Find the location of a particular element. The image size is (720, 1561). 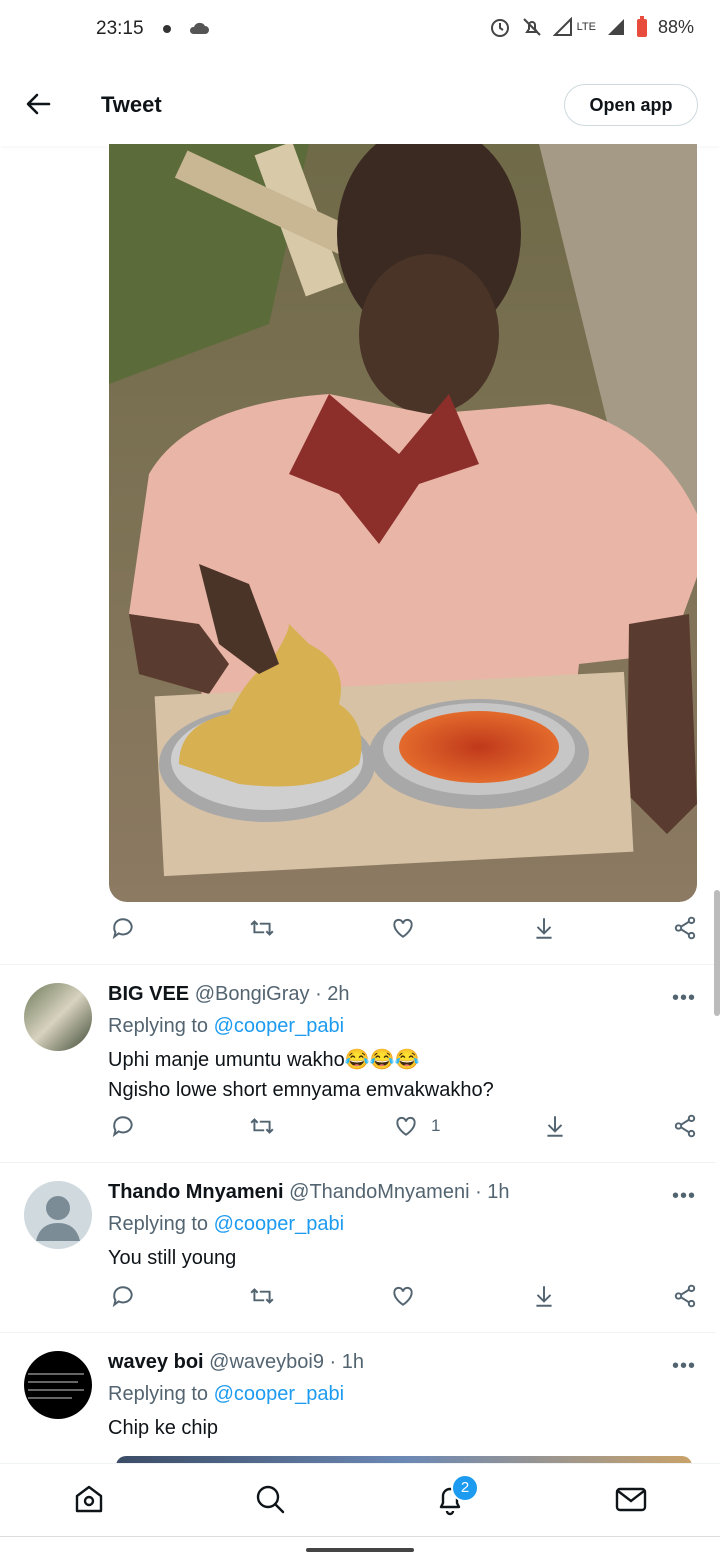

user-handle: @waveyboi9 is located at coordinates (266, 1362).